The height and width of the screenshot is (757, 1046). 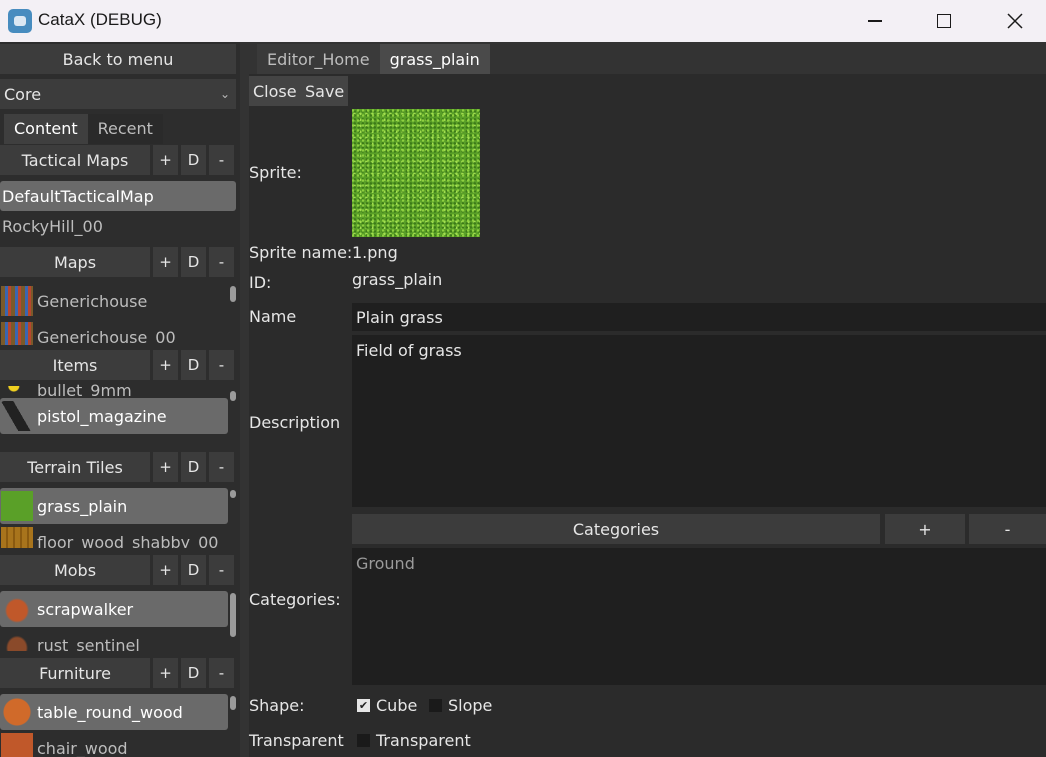 What do you see at coordinates (423, 740) in the screenshot?
I see `checkbox-label: Transparent` at bounding box center [423, 740].